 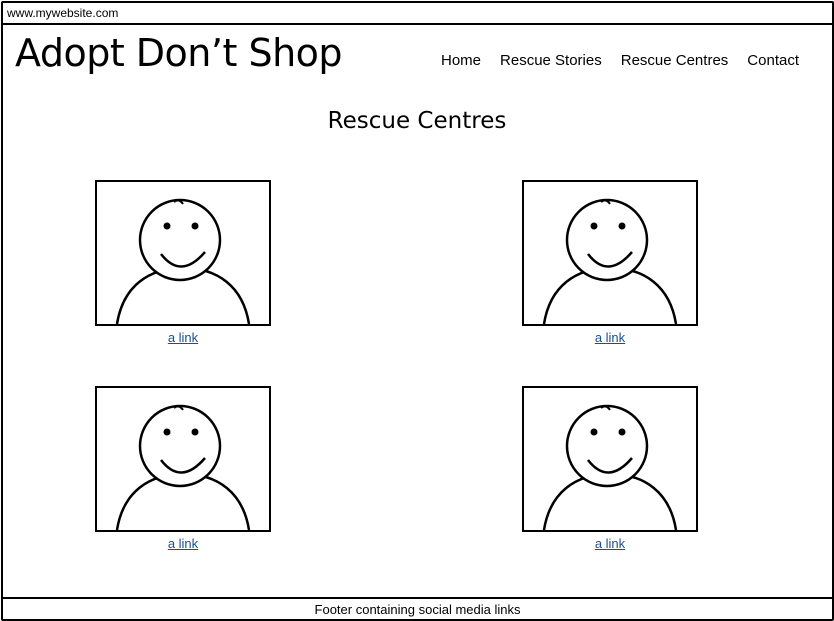 I want to click on footer-text: Footer containing social media links, so click(x=417, y=609).